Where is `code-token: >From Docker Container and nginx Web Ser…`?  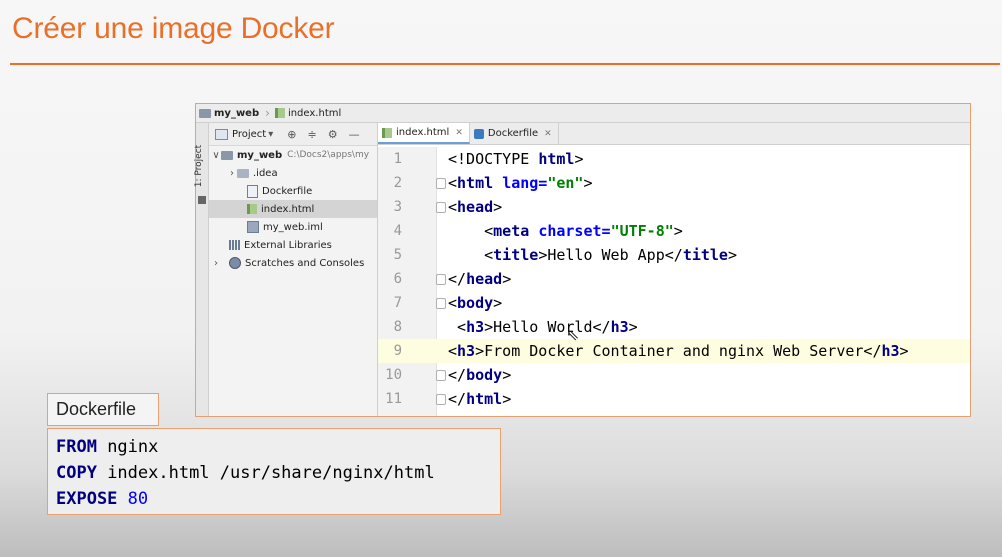
code-token: >From Docker Container and nginx Web Ser… is located at coordinates (678, 351).